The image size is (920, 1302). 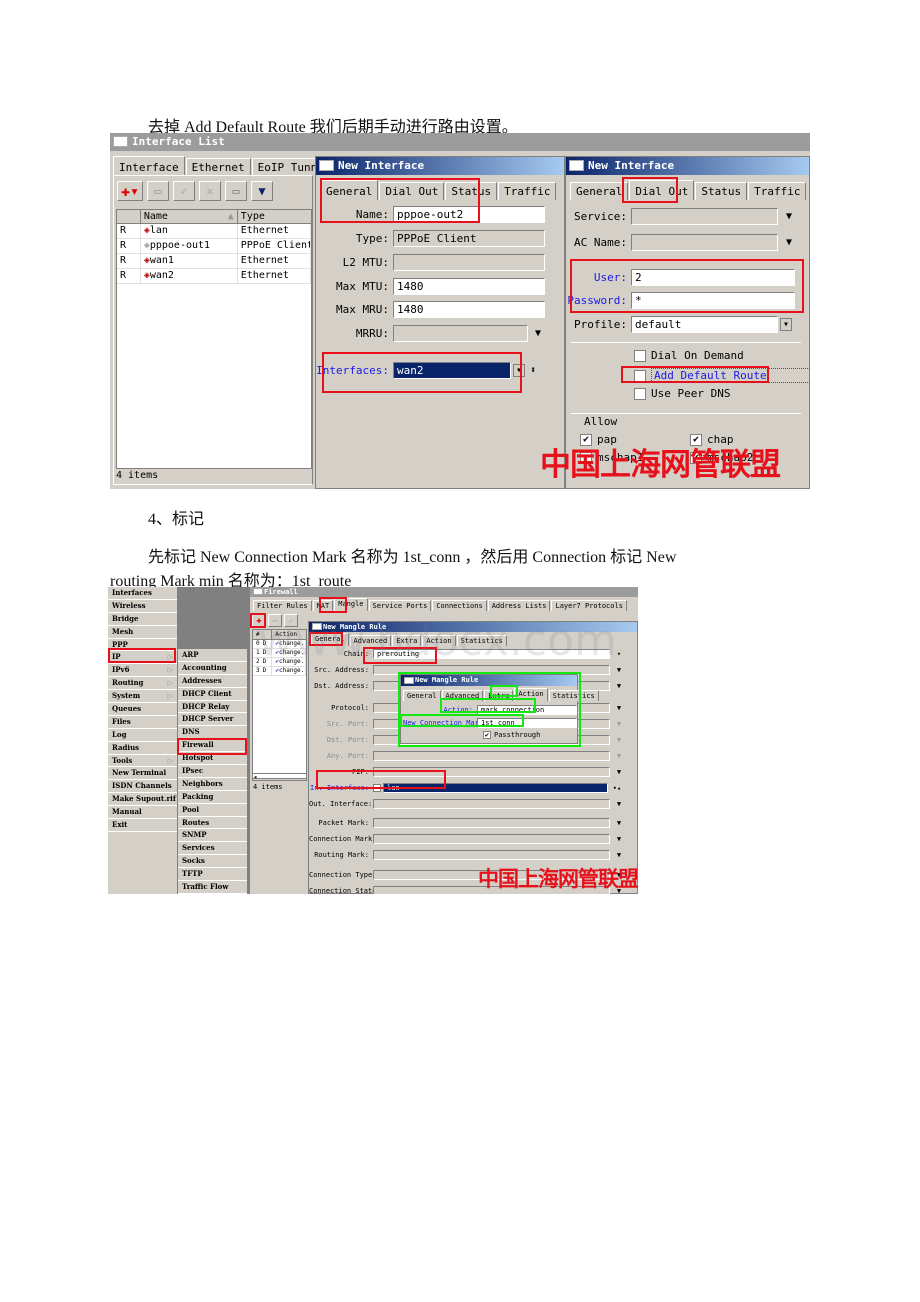 I want to click on interfaces-select: wan2, so click(x=452, y=370).